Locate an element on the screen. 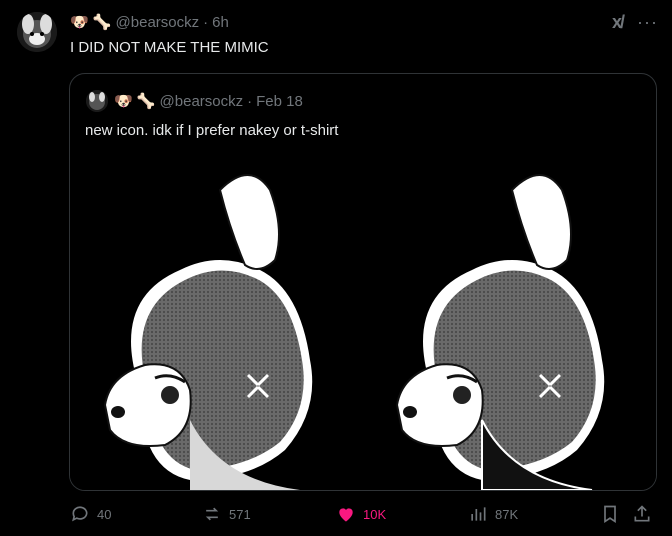 This screenshot has width=672, height=536. timestamp: 6h is located at coordinates (220, 22).